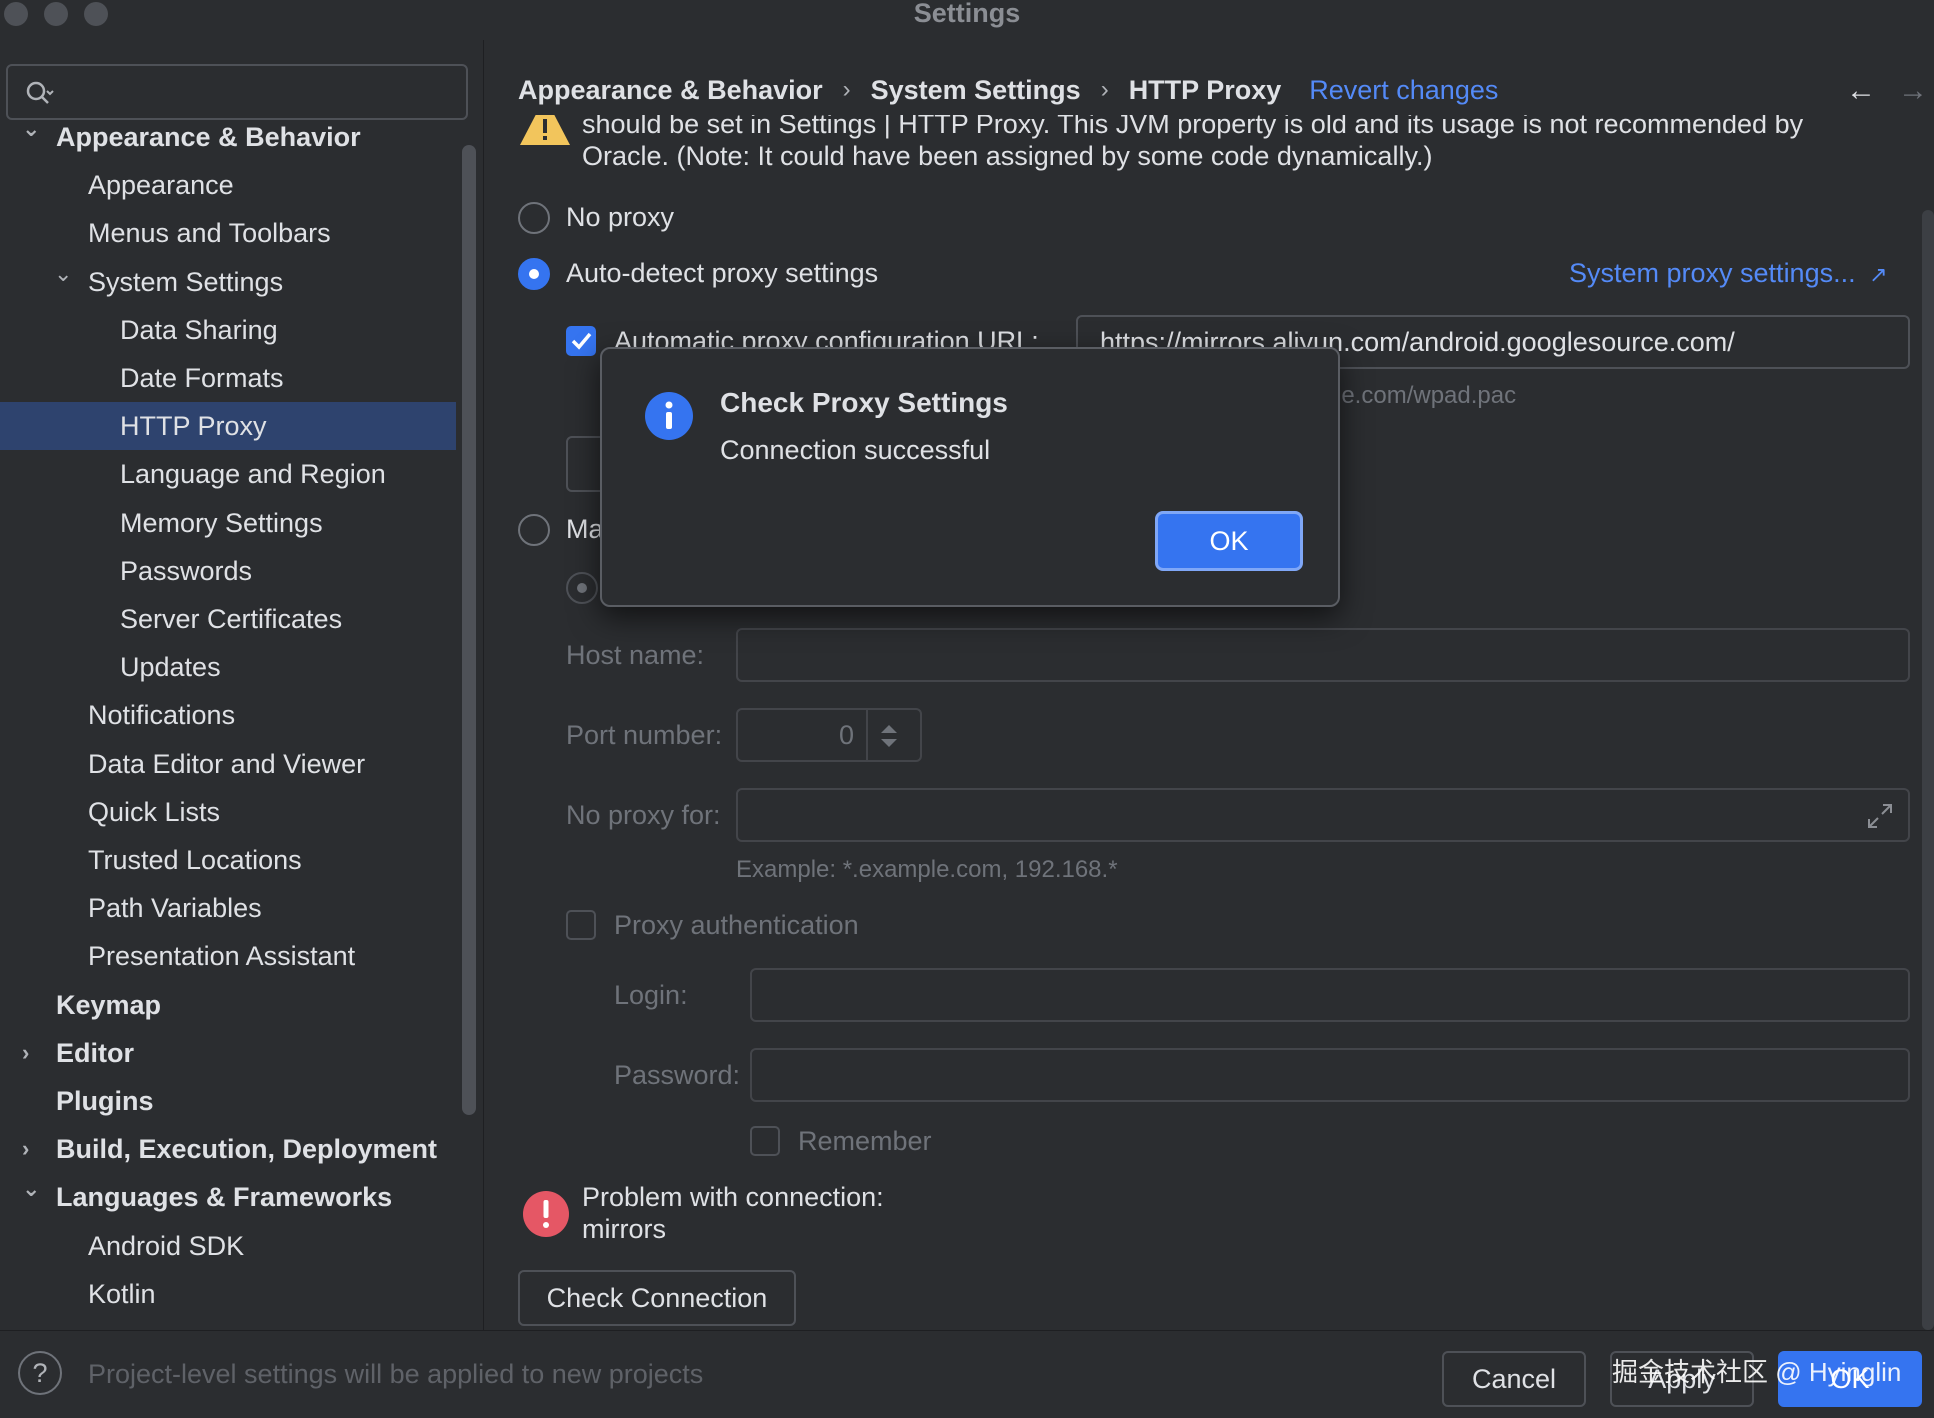 This screenshot has width=1934, height=1418. What do you see at coordinates (736, 925) in the screenshot?
I see `proxy-authentication-label: Proxy authentication` at bounding box center [736, 925].